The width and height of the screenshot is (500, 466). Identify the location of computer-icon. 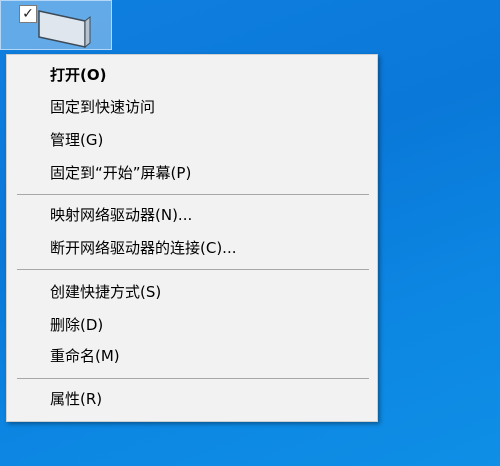
(64, 29).